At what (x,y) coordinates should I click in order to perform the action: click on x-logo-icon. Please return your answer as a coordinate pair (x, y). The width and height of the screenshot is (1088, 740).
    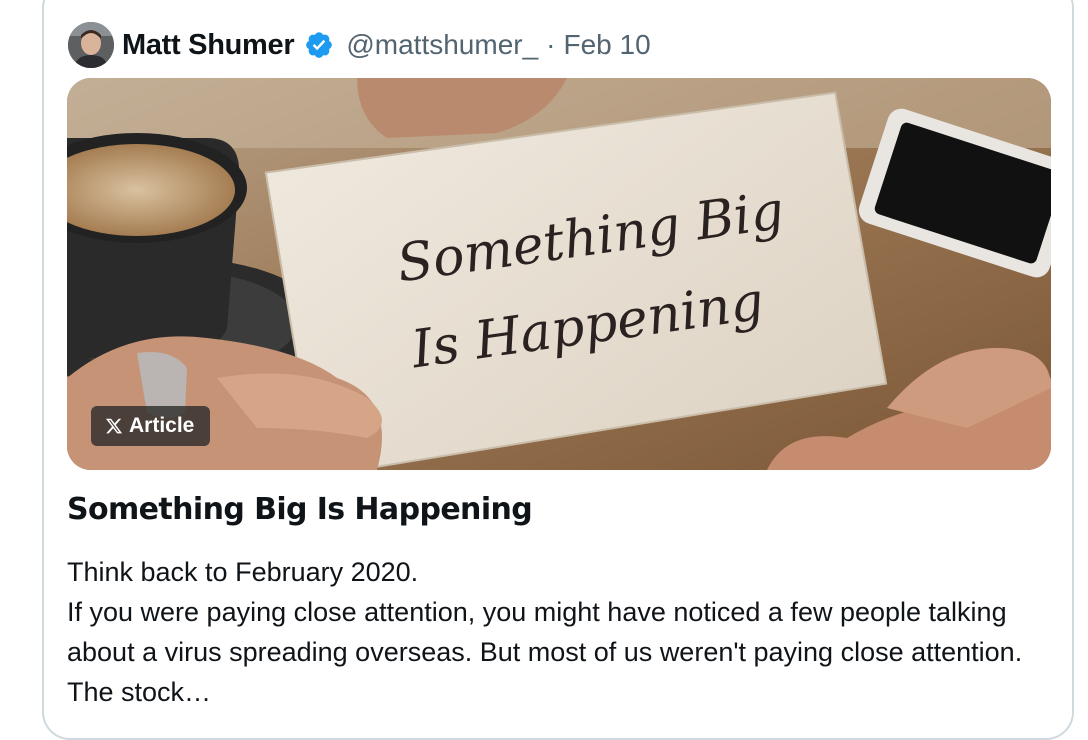
    Looking at the image, I should click on (114, 426).